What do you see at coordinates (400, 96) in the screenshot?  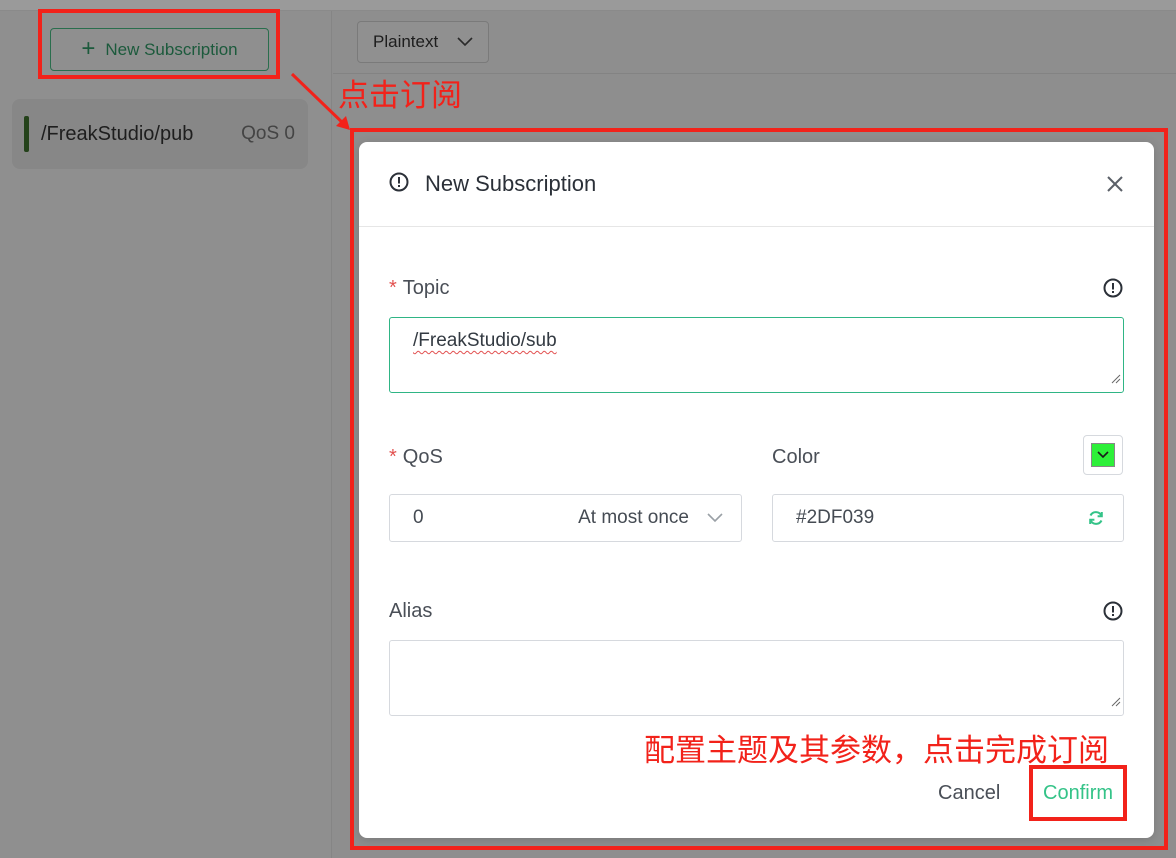 I see `annotation-click-subscribe: 点击订阅` at bounding box center [400, 96].